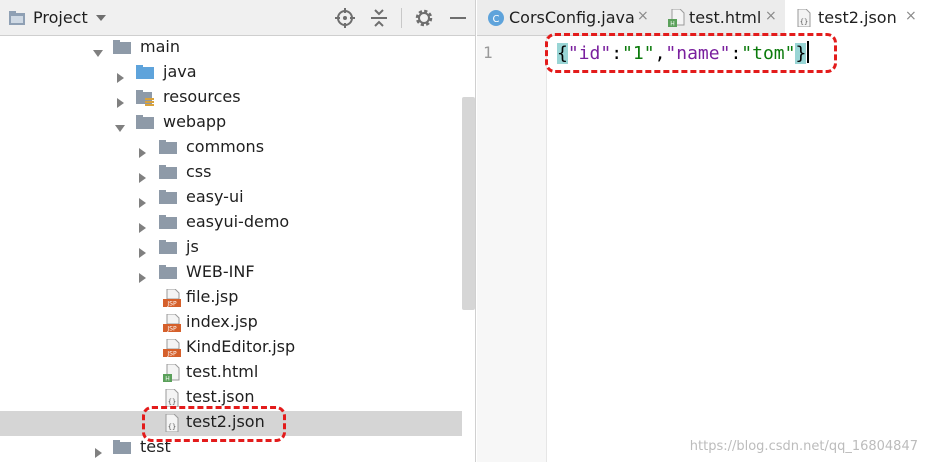 Image resolution: width=926 pixels, height=462 pixels. Describe the element at coordinates (160, 46) in the screenshot. I see `tree-item-label: main` at that location.